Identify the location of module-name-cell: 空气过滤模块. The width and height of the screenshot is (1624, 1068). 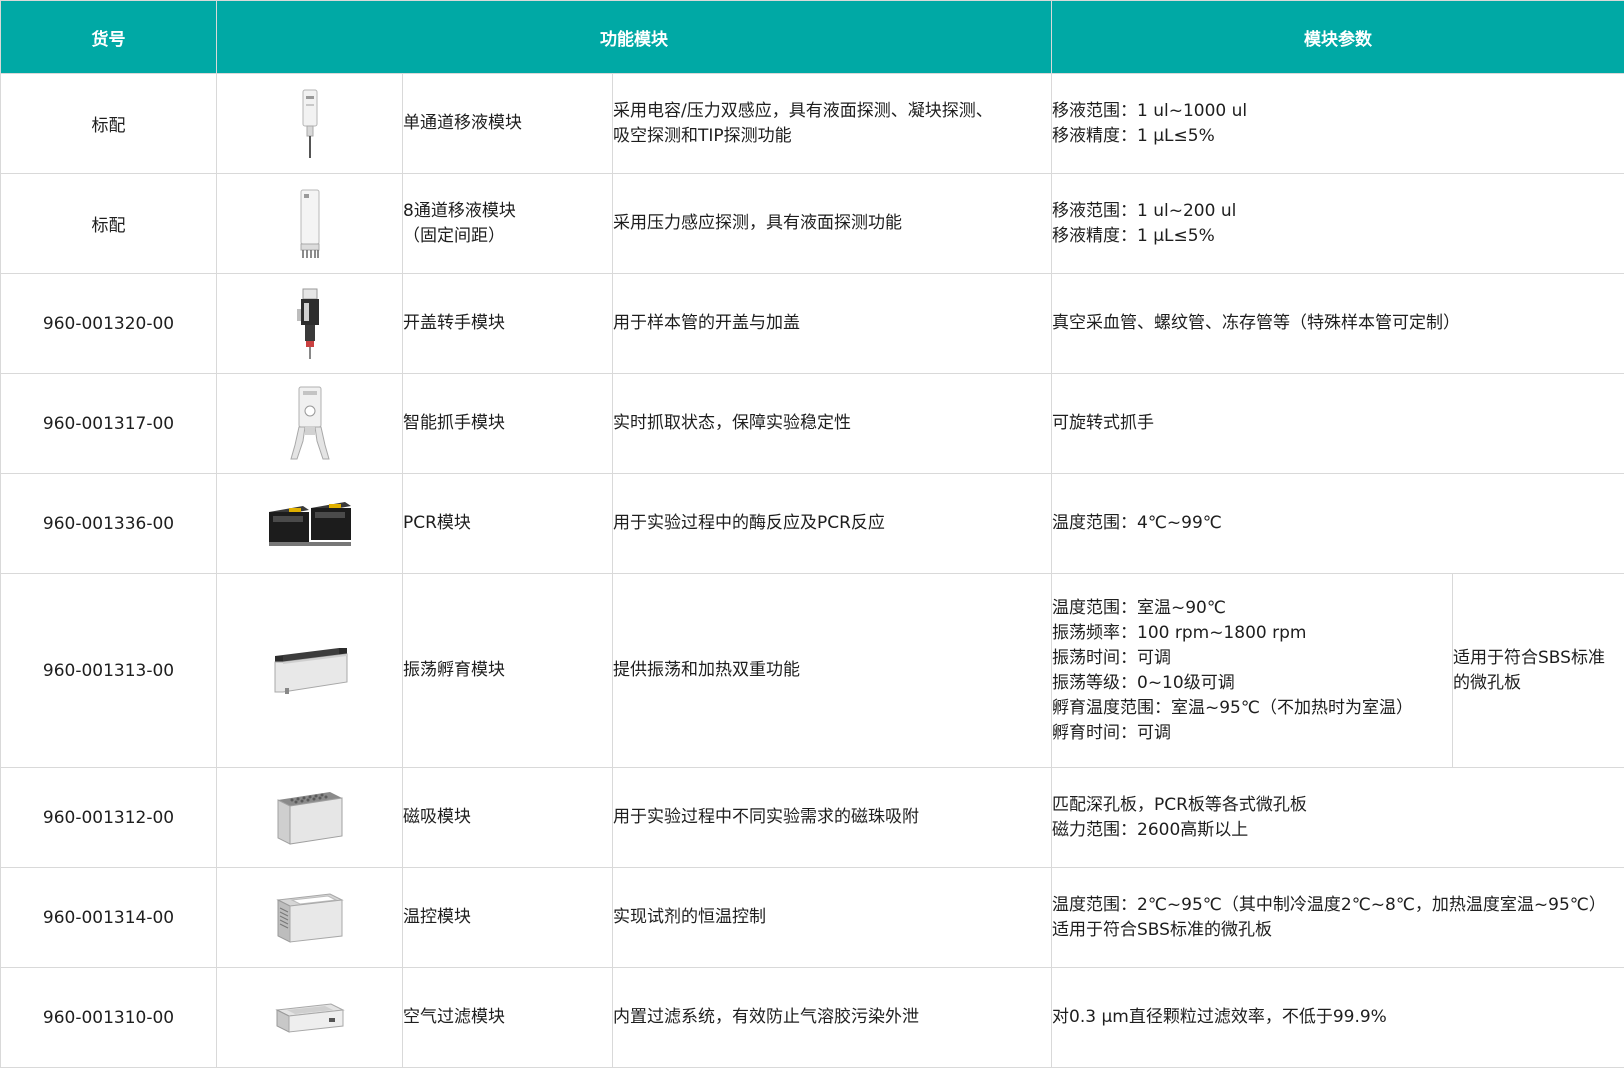
(508, 1018).